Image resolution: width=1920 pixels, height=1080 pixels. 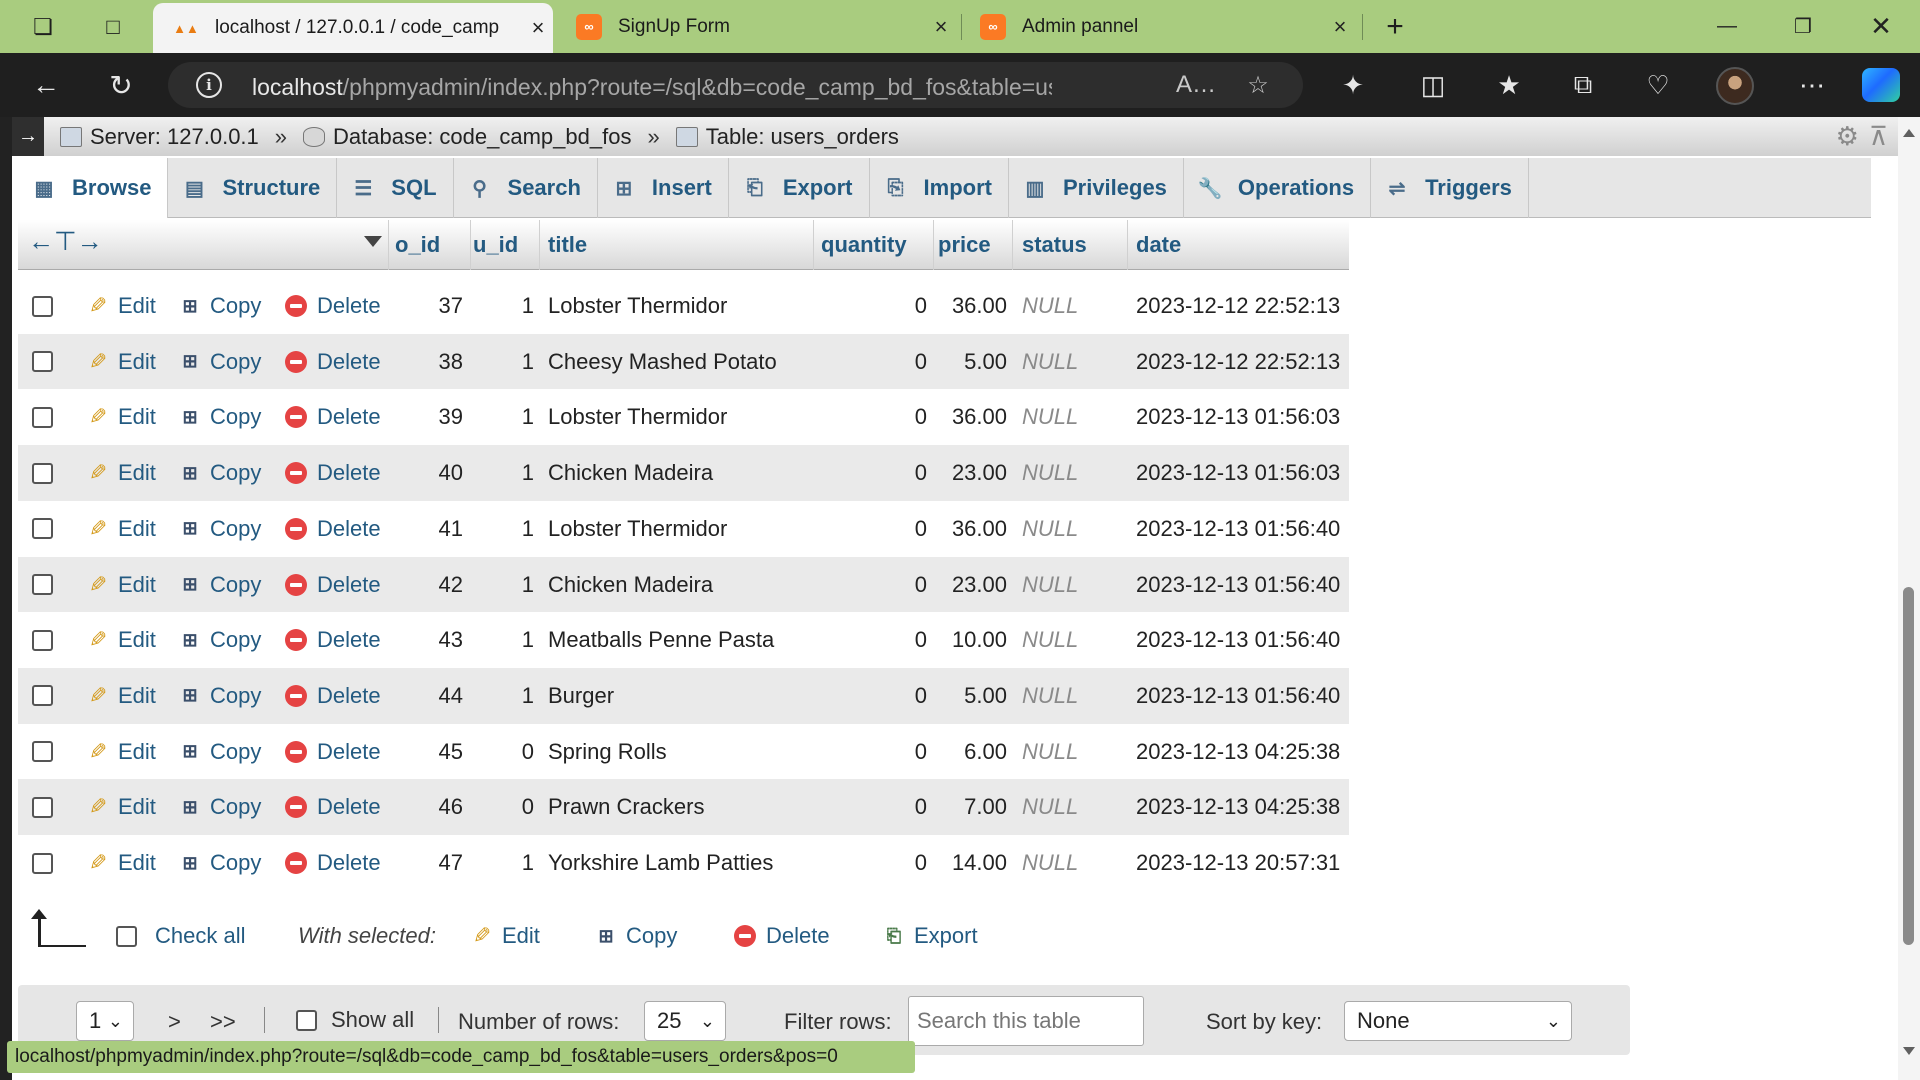 I want to click on bulk-export-button: ⎗ Export, so click(x=930, y=936).